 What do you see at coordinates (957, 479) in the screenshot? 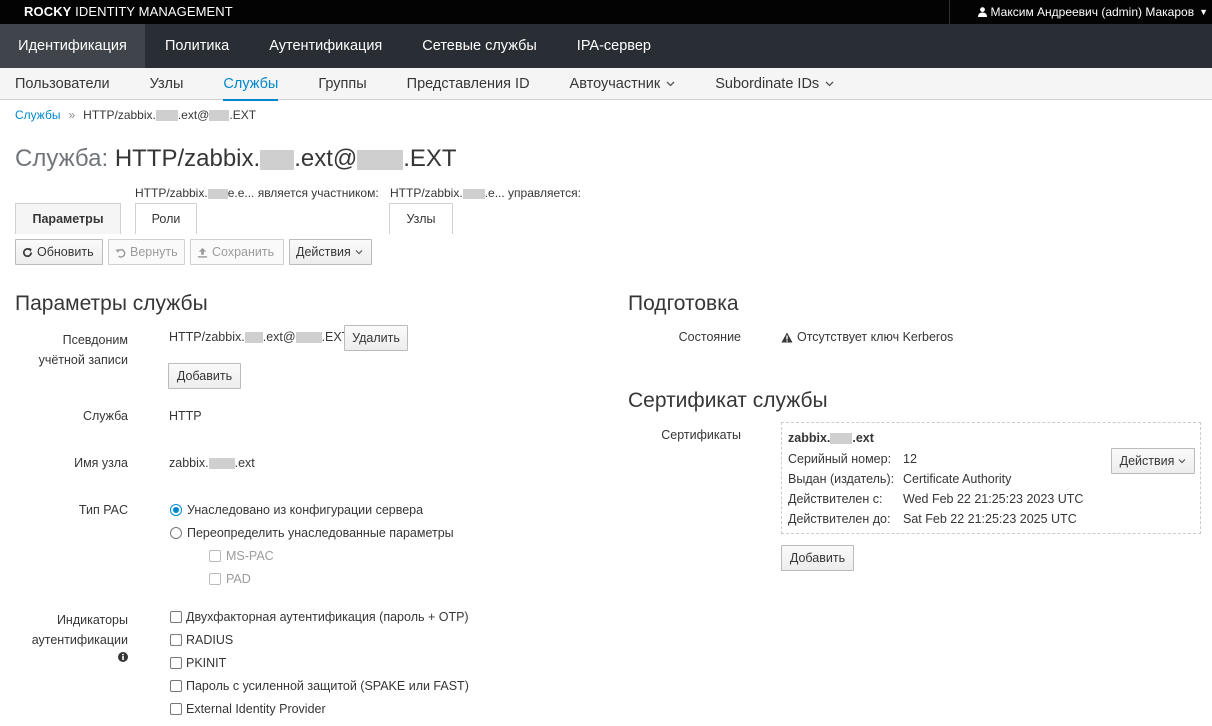
I see `issuer-value: Certificate Authority` at bounding box center [957, 479].